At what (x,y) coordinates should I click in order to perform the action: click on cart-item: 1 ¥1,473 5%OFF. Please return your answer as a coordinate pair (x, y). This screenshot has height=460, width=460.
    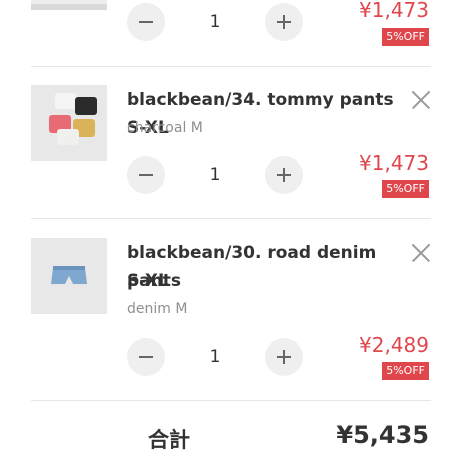
    Looking at the image, I should click on (231, 32).